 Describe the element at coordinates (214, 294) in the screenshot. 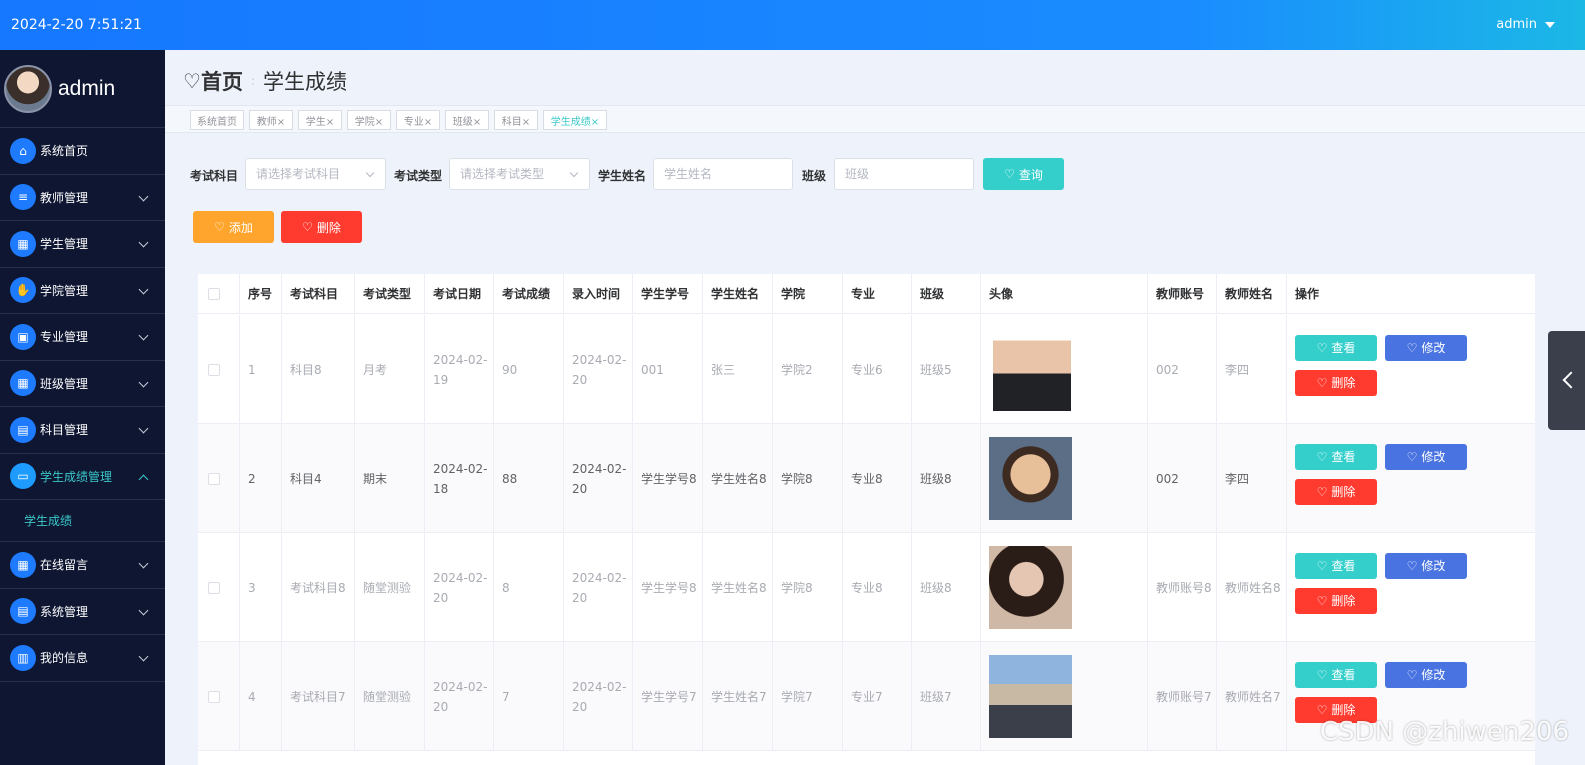

I see `select-all-checkbox` at that location.